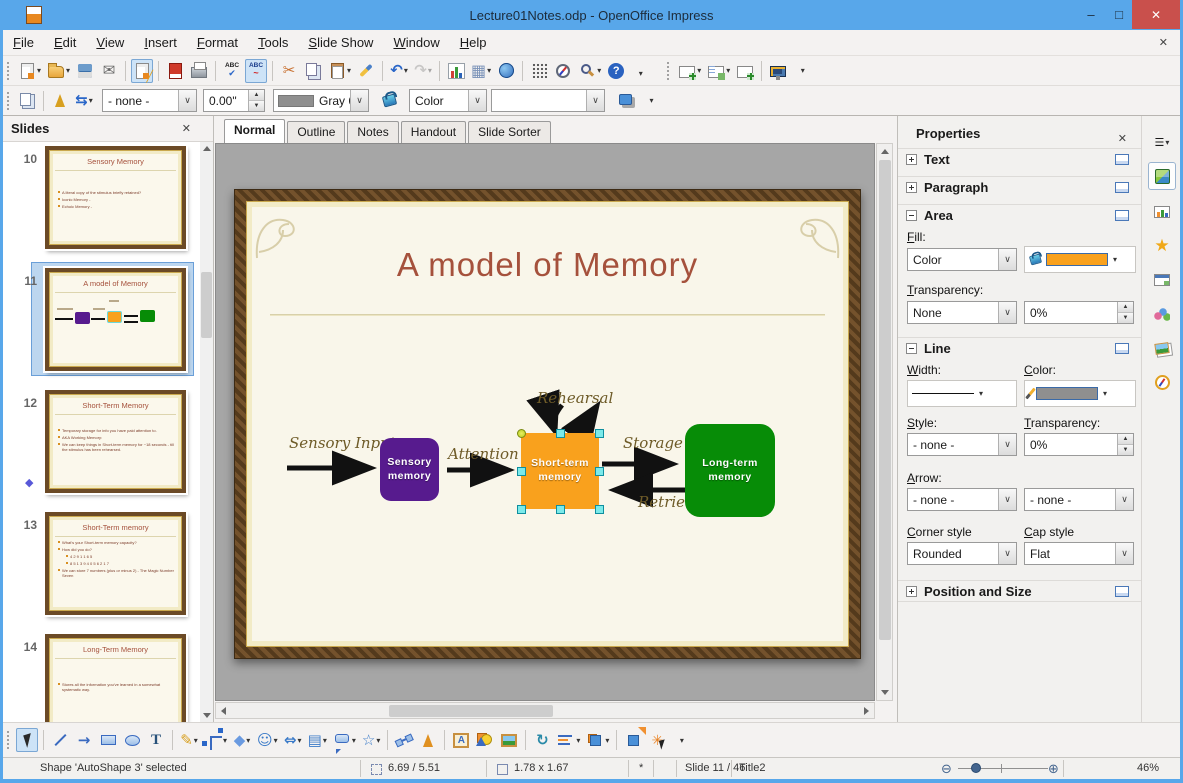  Describe the element at coordinates (58, 71) in the screenshot. I see `open-button: ▾` at that location.